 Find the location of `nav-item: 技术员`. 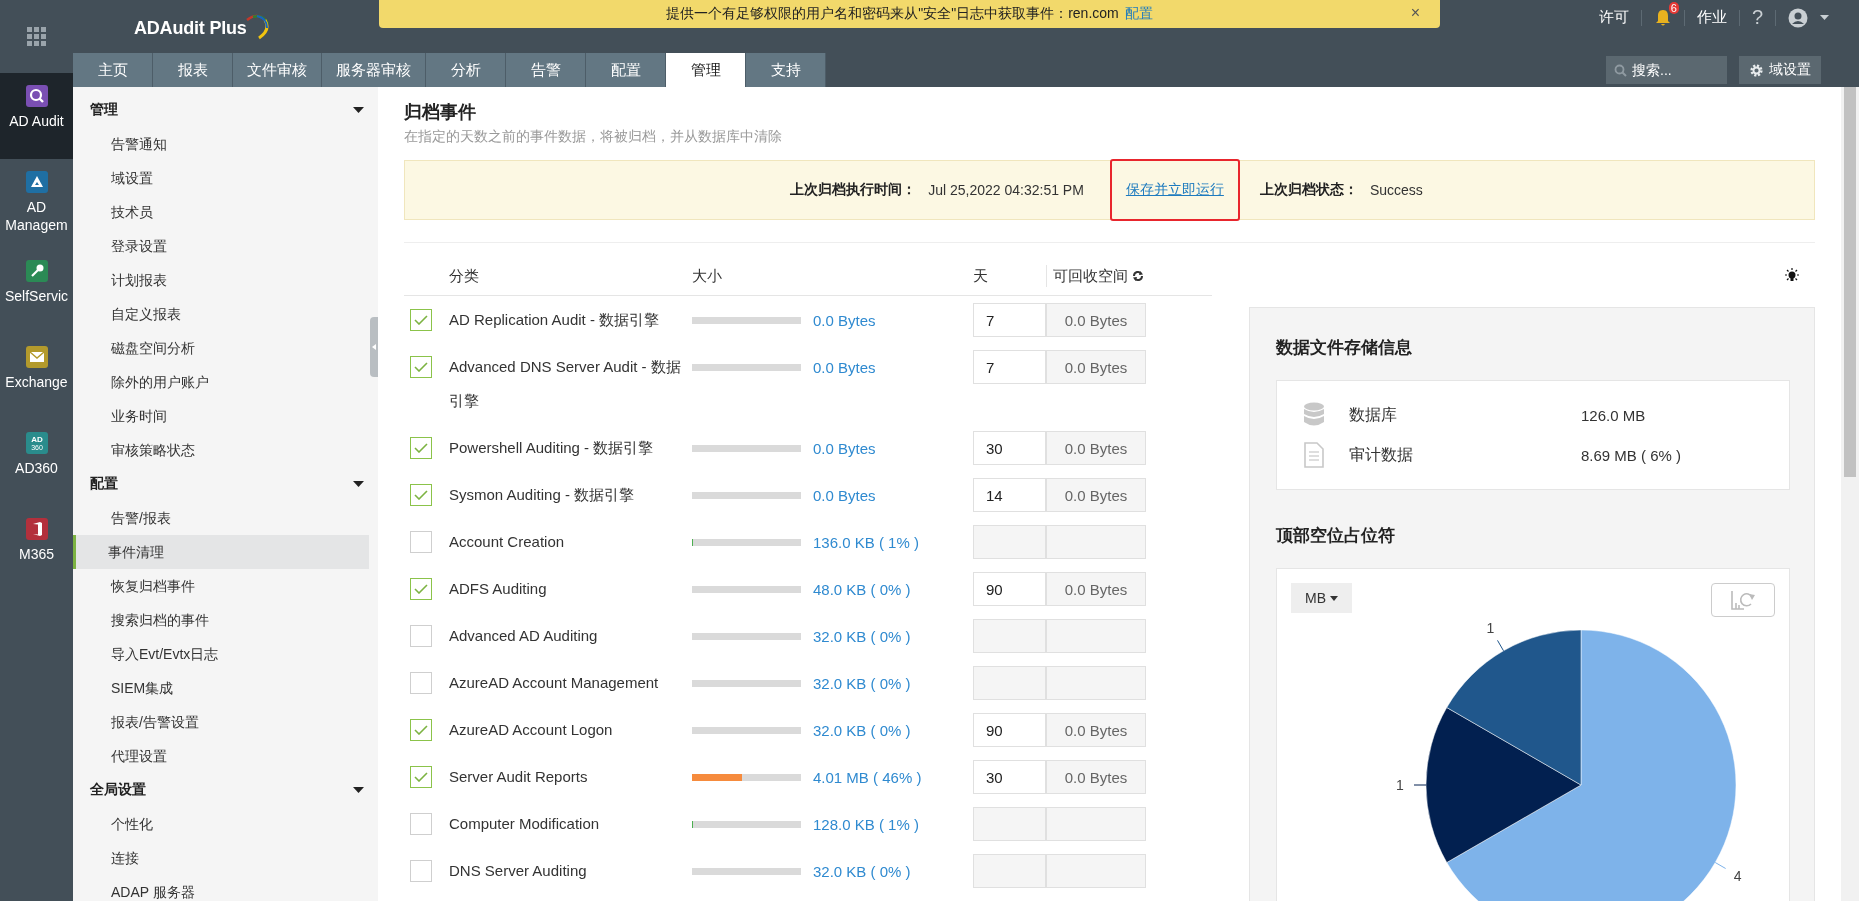

nav-item: 技术员 is located at coordinates (221, 212).